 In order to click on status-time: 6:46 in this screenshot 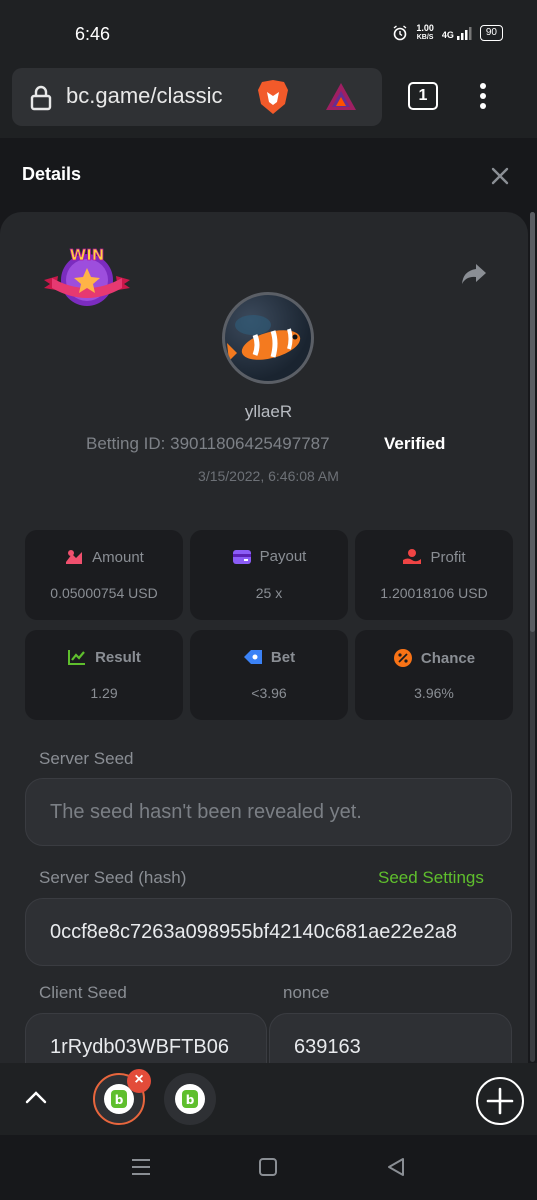, I will do `click(93, 34)`.